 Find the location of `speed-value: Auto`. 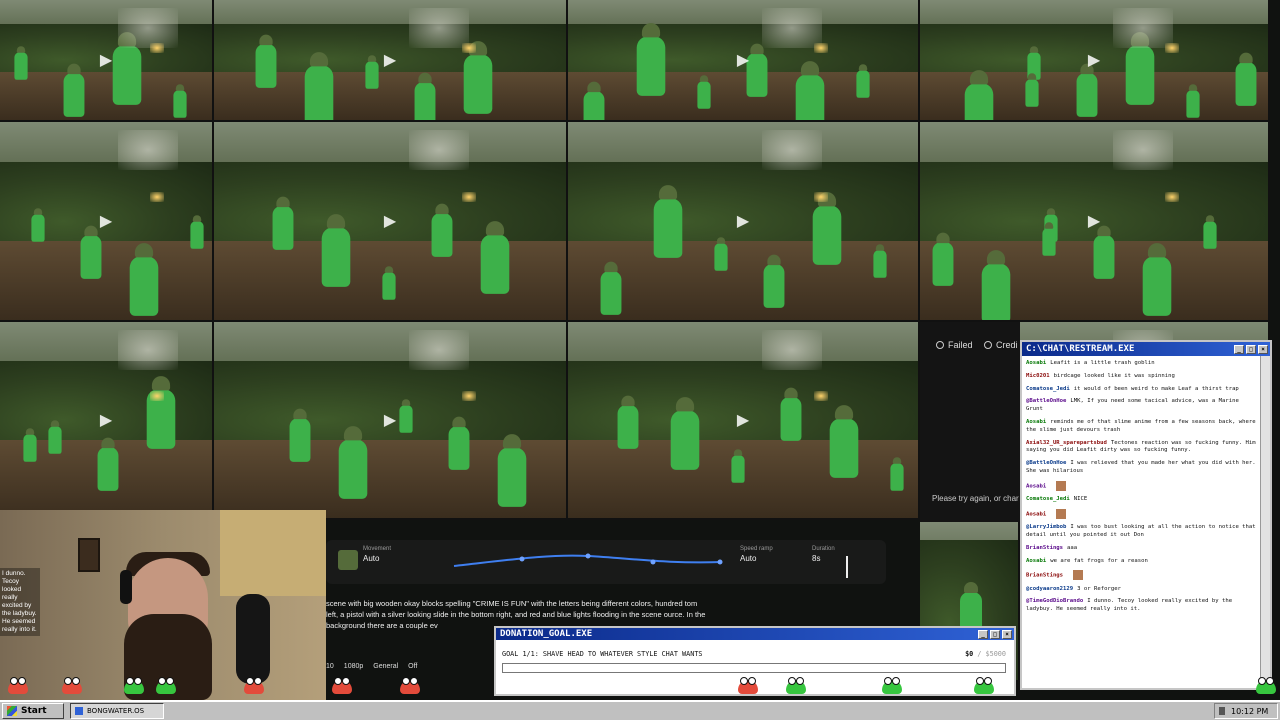

speed-value: Auto is located at coordinates (748, 558).